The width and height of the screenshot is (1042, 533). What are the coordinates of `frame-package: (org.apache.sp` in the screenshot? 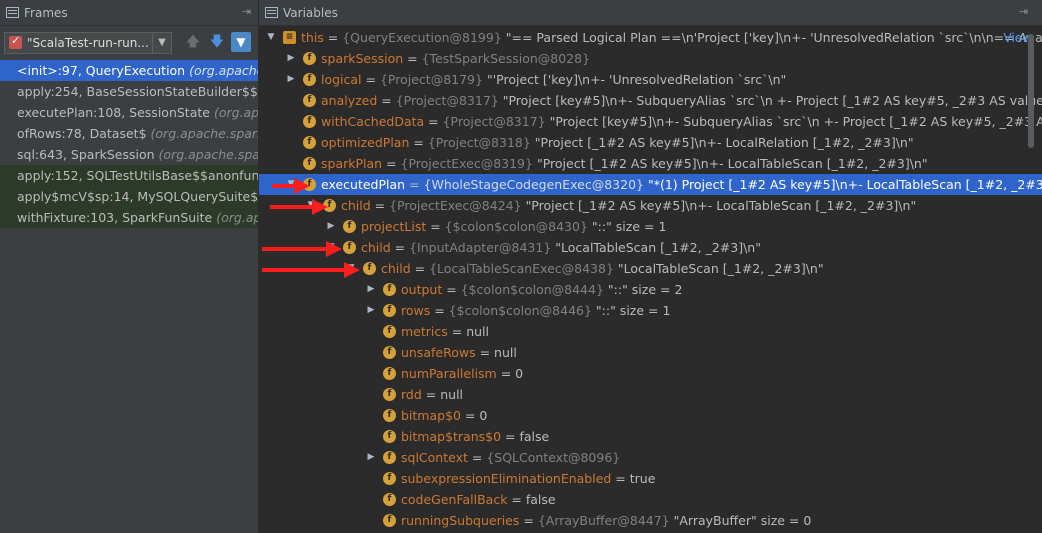 It's located at (223, 70).